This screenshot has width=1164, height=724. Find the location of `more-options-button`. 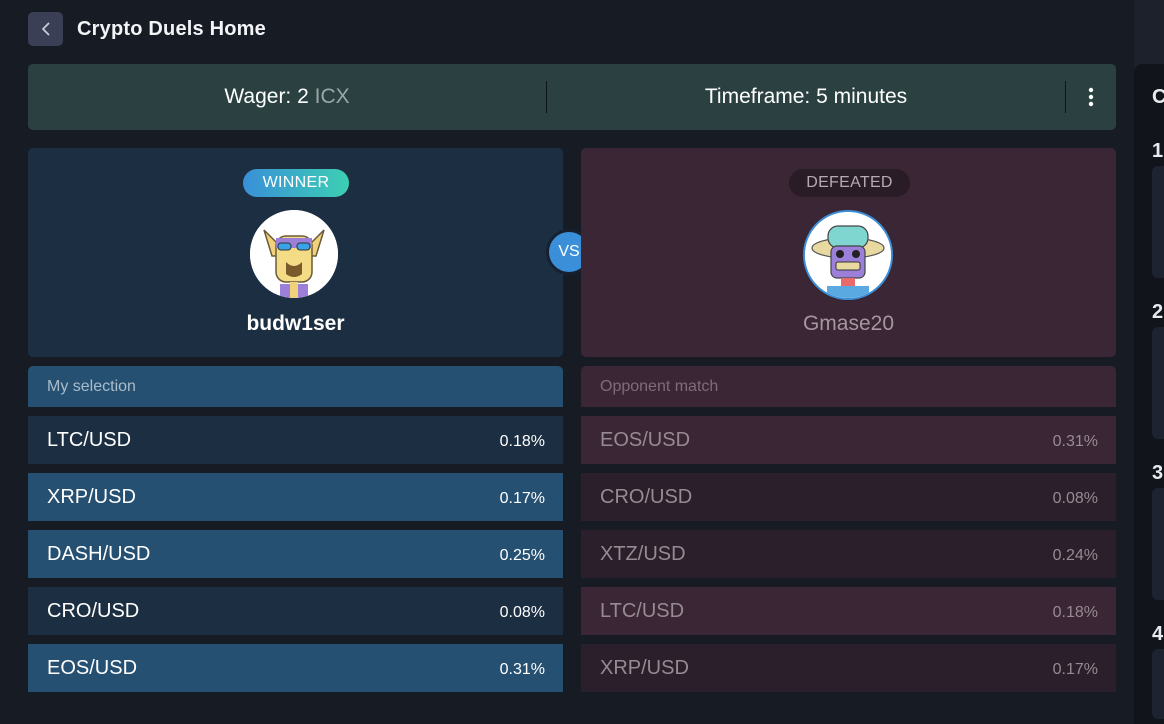

more-options-button is located at coordinates (1091, 97).